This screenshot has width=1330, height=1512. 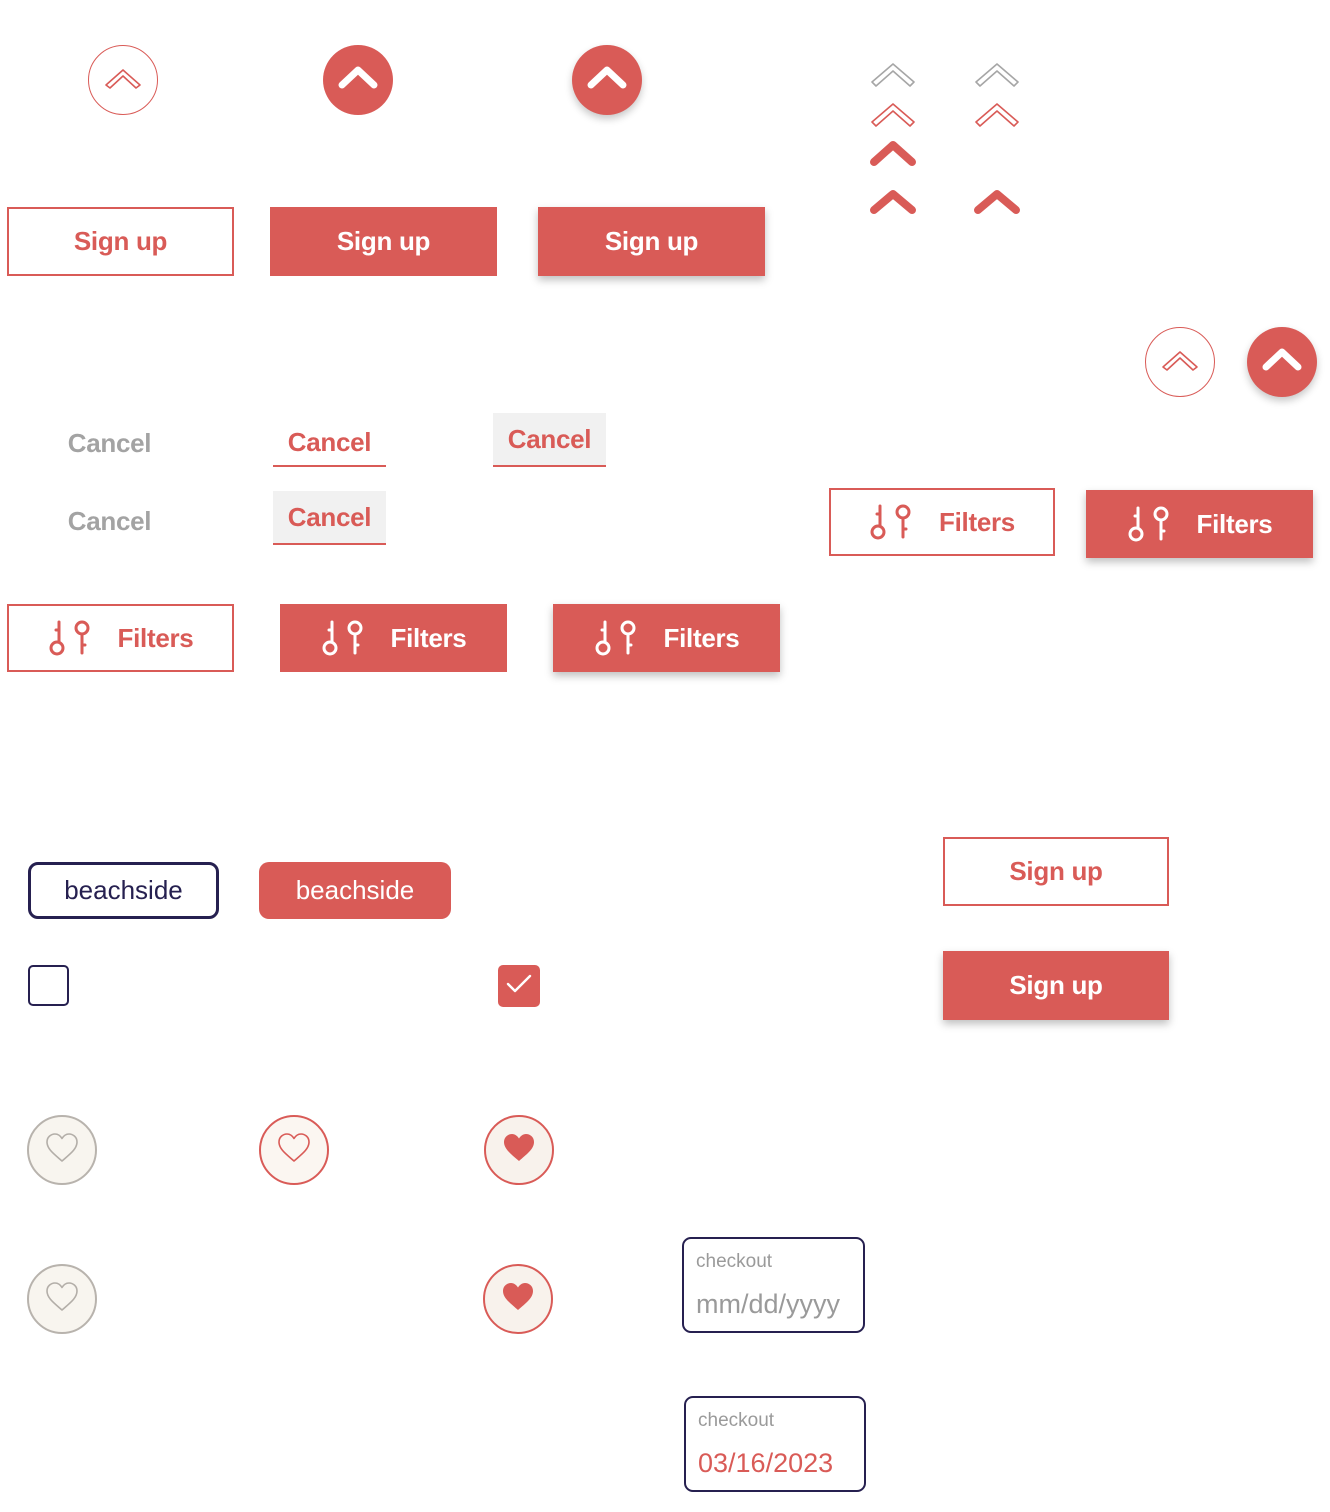 I want to click on cancel-link-hover: Cancel, so click(x=329, y=443).